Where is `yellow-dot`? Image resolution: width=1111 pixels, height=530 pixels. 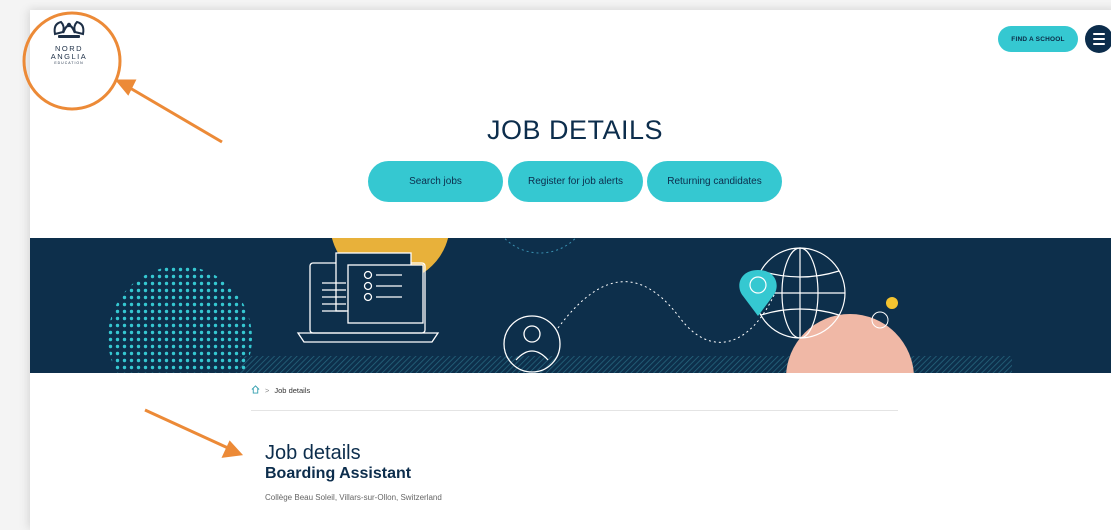 yellow-dot is located at coordinates (892, 303).